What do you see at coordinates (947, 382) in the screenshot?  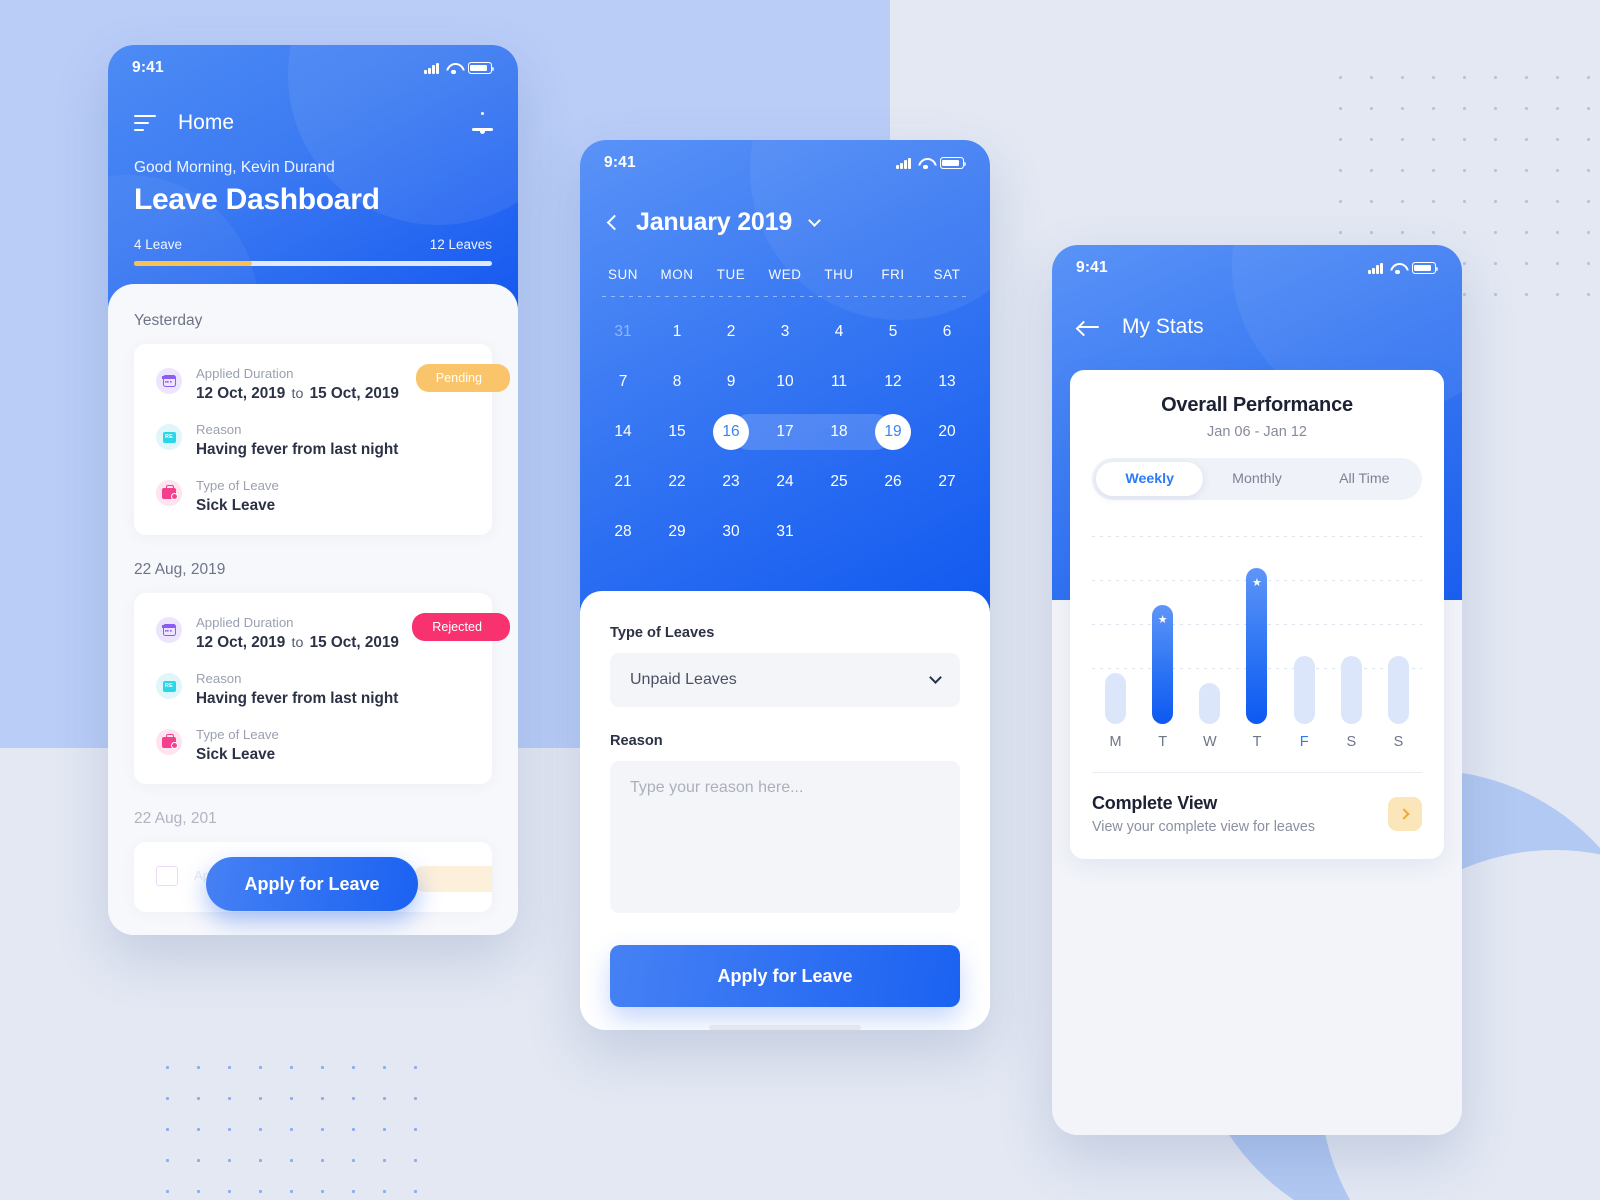 I see `calendar-day-13: 13` at bounding box center [947, 382].